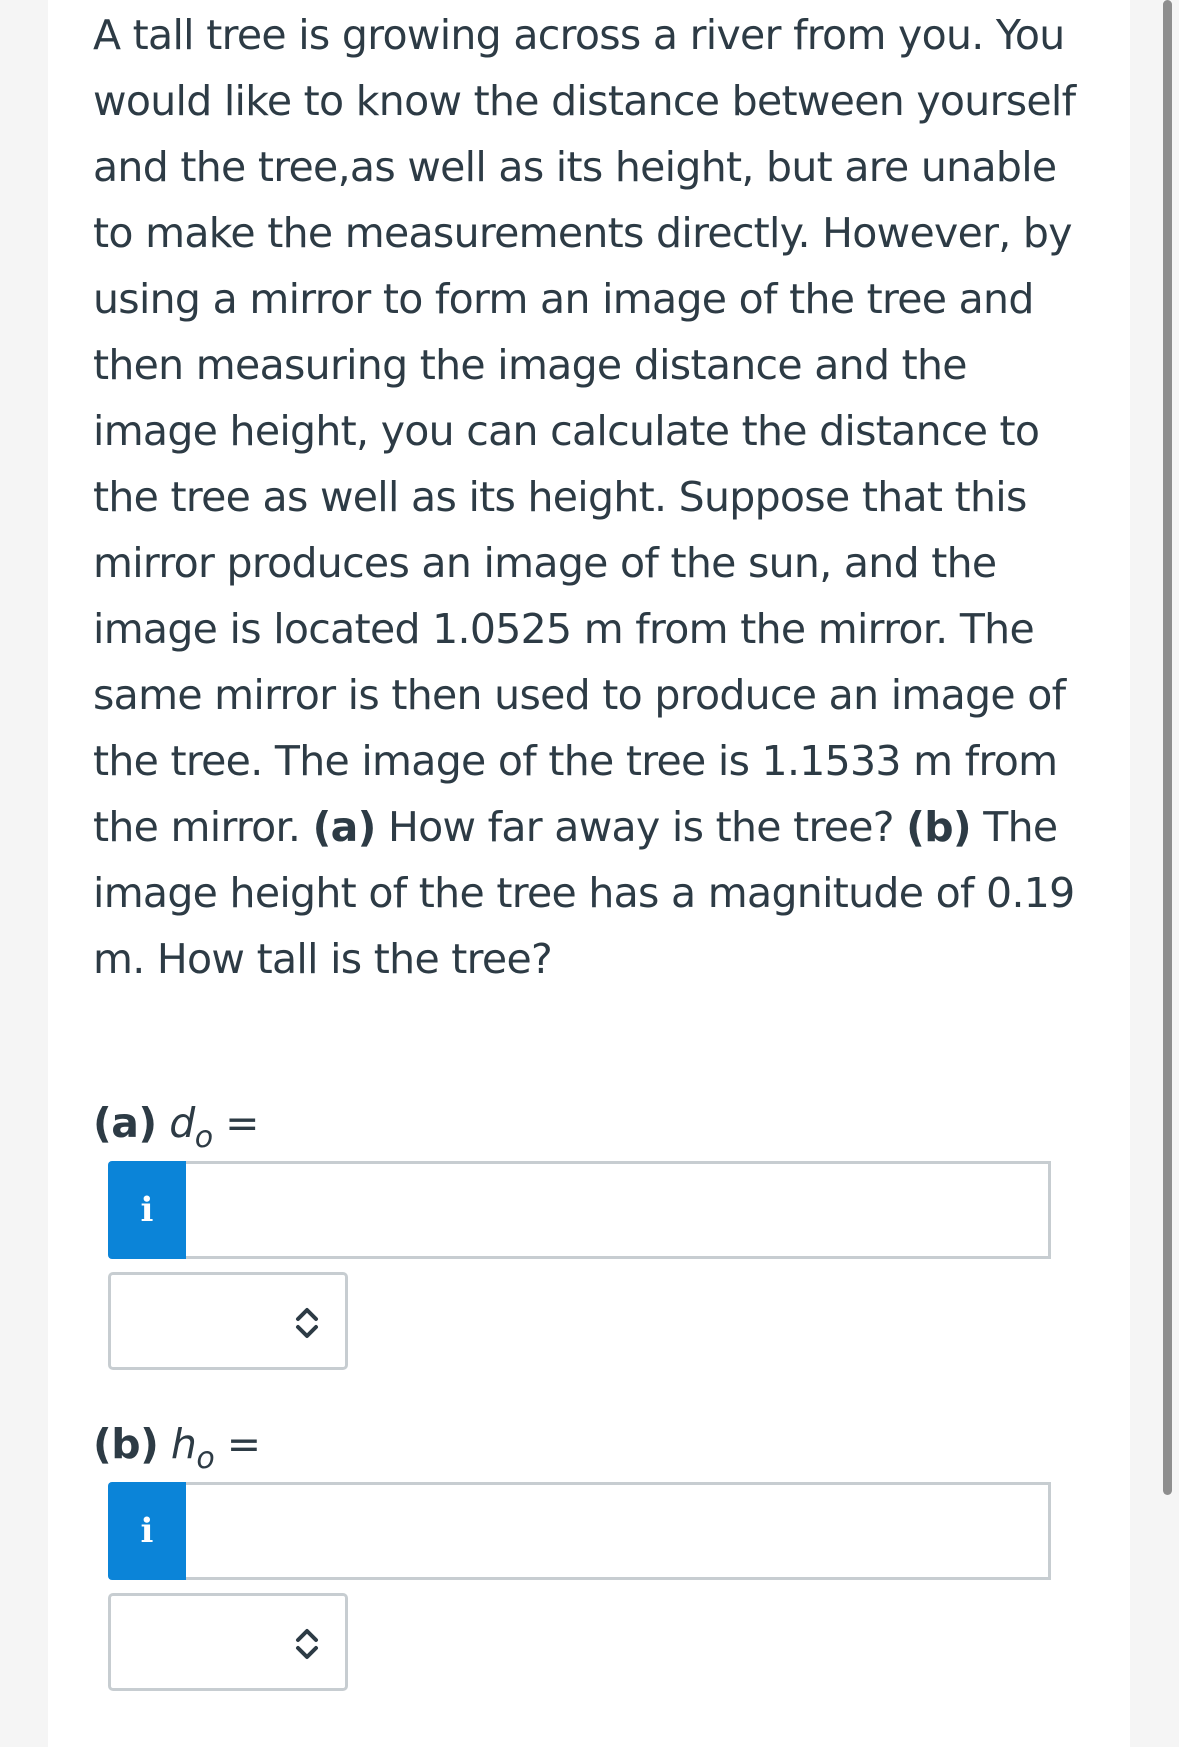 Image resolution: width=1179 pixels, height=1747 pixels. I want to click on part-a-equals: =, so click(242, 1123).